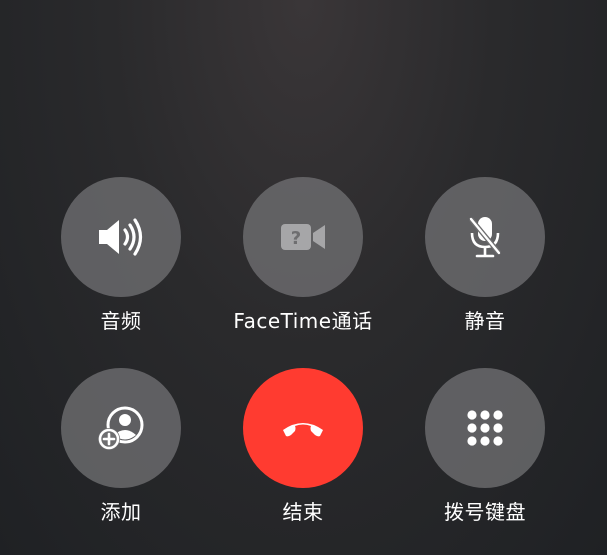  I want to click on keypad-control: 拨号键盘, so click(485, 453).